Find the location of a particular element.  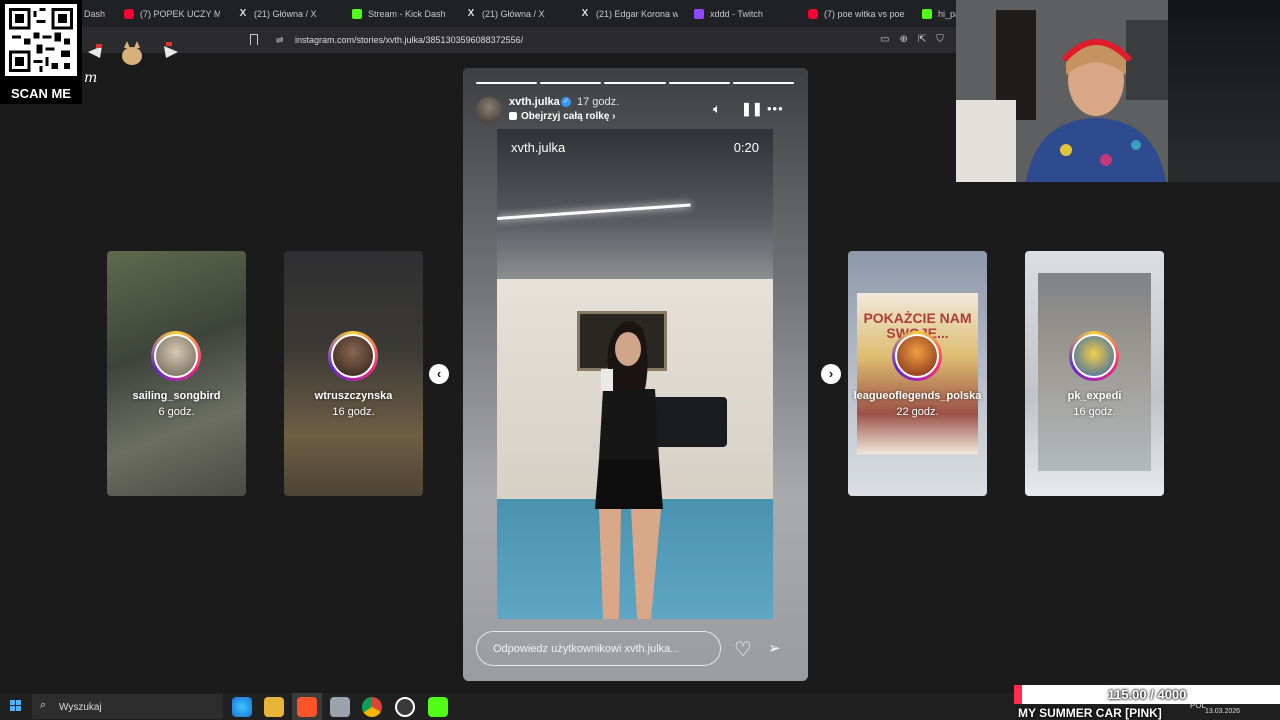

tab: hi_pa is located at coordinates (939, 13).